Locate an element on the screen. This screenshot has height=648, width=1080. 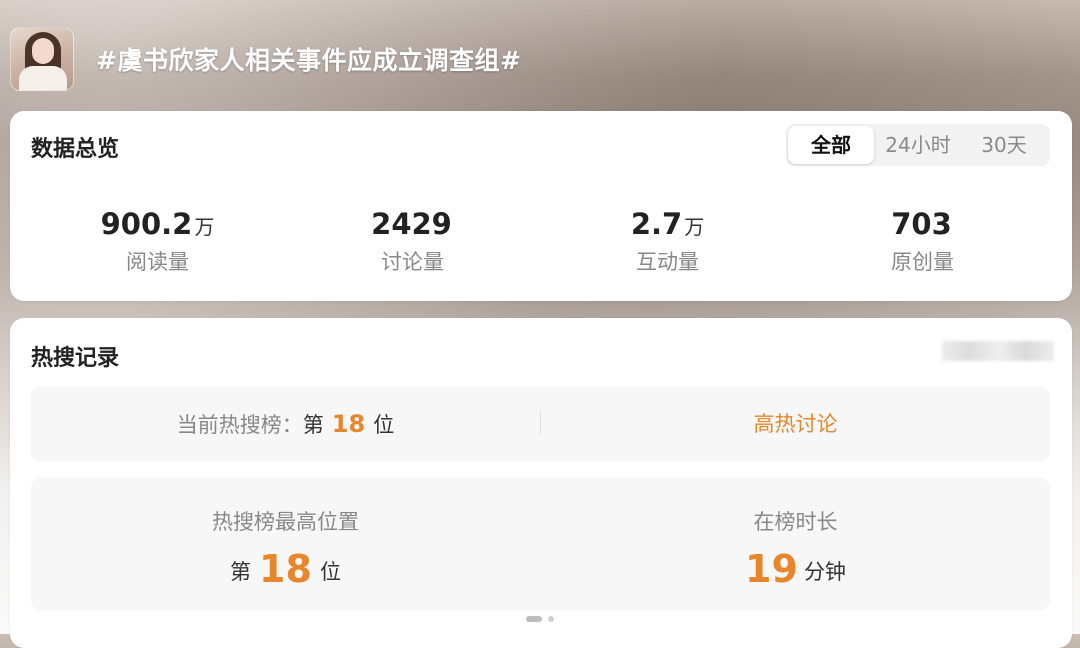
stat-interactions: 2.7 万 互动量 is located at coordinates (667, 241).